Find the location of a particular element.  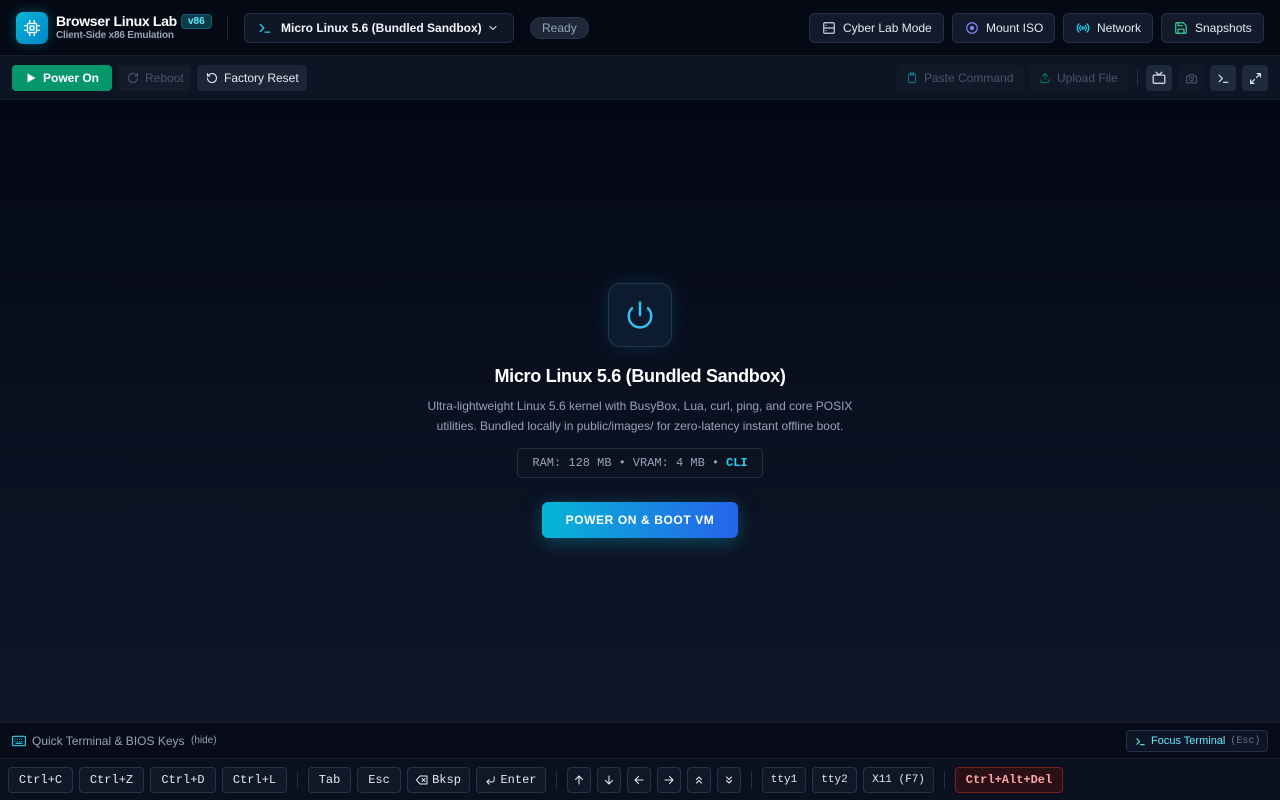

os-title: Micro Linux 5.6 (Bundled Sandbox) is located at coordinates (640, 376).